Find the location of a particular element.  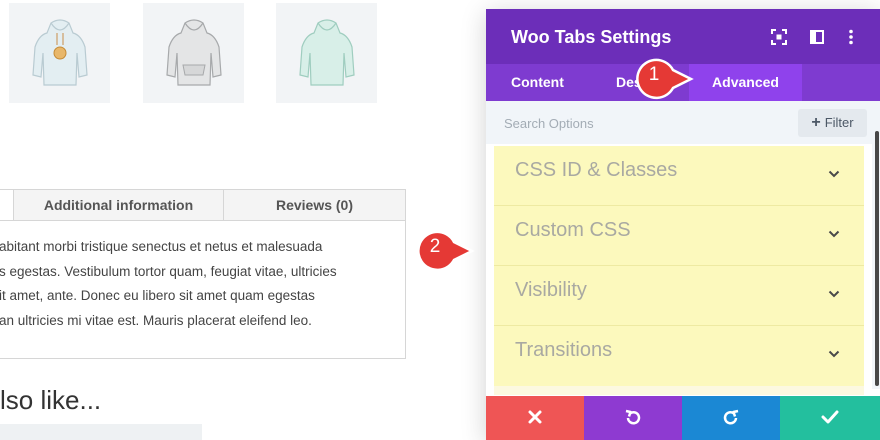

modal-footer is located at coordinates (683, 418).